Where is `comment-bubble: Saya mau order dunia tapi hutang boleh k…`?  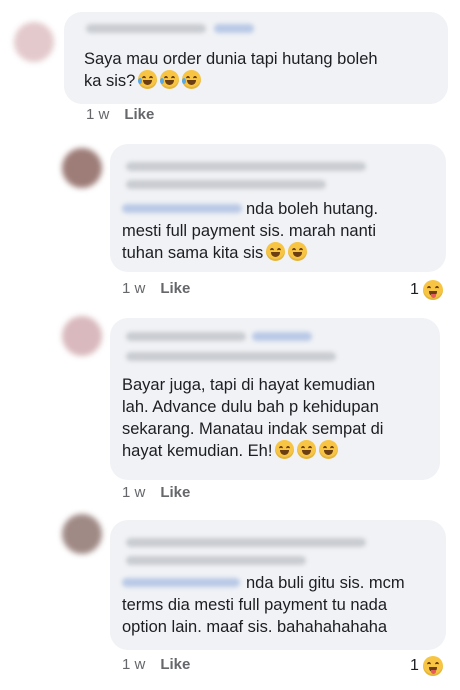 comment-bubble: Saya mau order dunia tapi hutang boleh k… is located at coordinates (256, 58).